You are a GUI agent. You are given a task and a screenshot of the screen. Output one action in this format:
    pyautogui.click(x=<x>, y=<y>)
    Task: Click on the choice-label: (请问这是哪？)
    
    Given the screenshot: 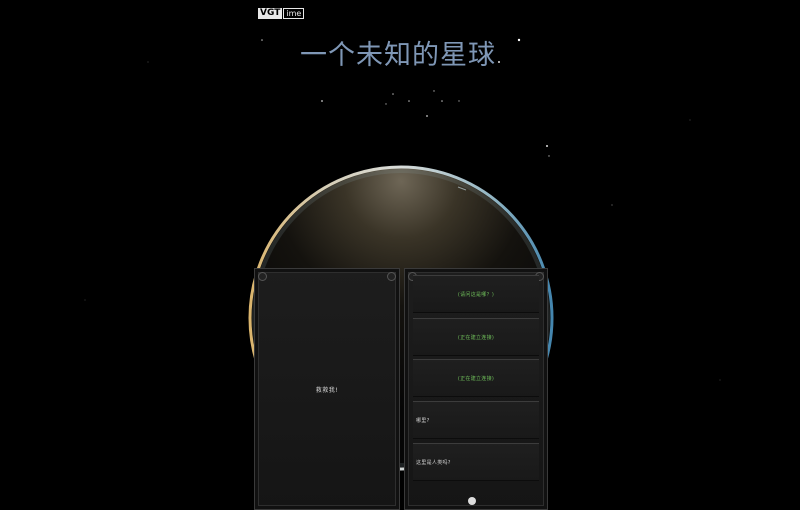 What is the action you would take?
    pyautogui.click(x=476, y=294)
    